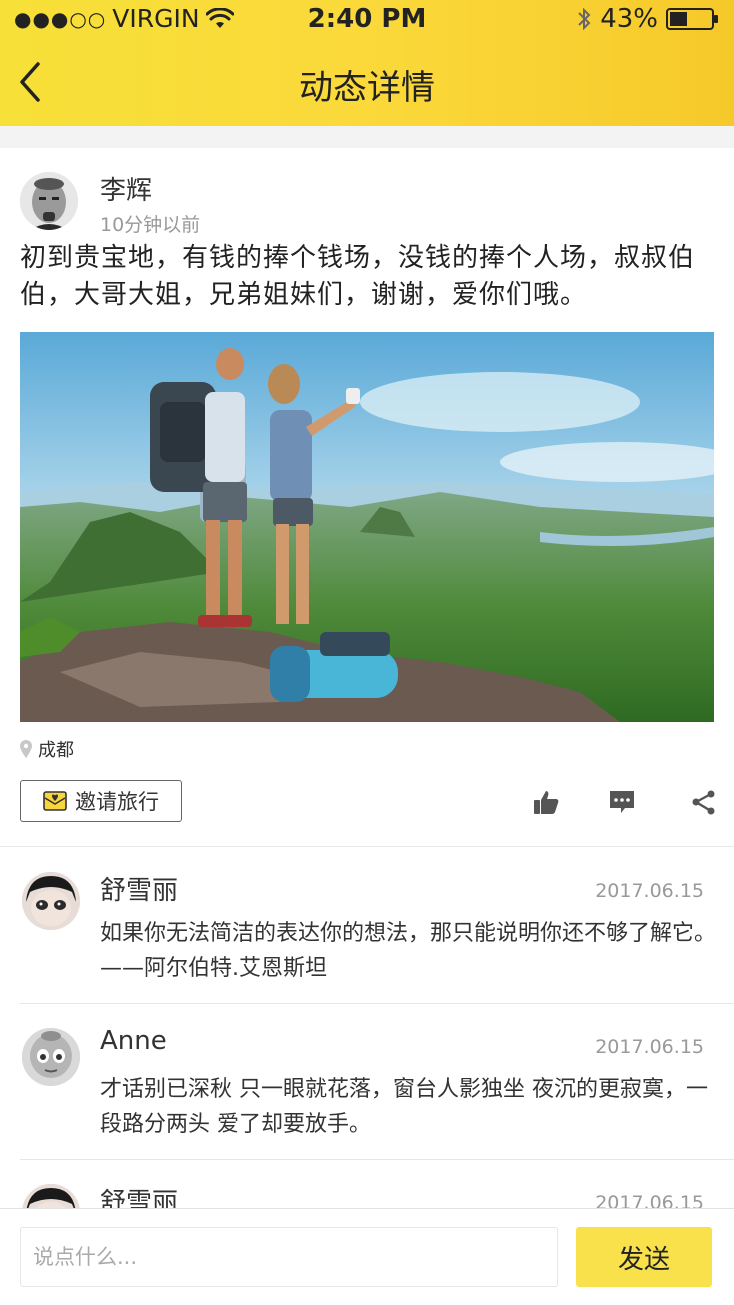 The height and width of the screenshot is (1305, 734). I want to click on comment-text: 如果你无法简洁的表达你的想法，那只能说明你还不够了解它。——阿尔伯特.艾恩斯坦, so click(408, 951).